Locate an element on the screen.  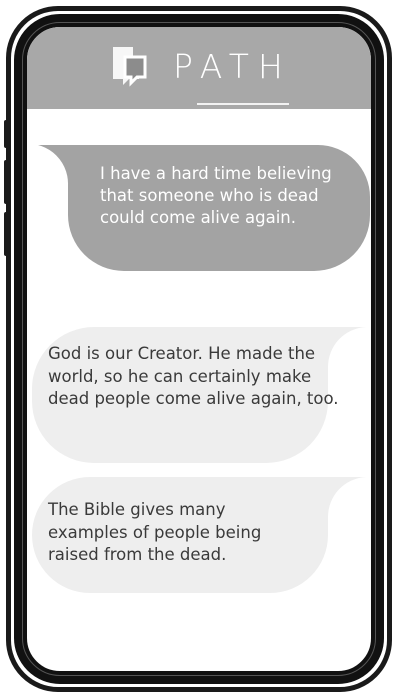
app-logo-text: PATH is located at coordinates (232, 66).